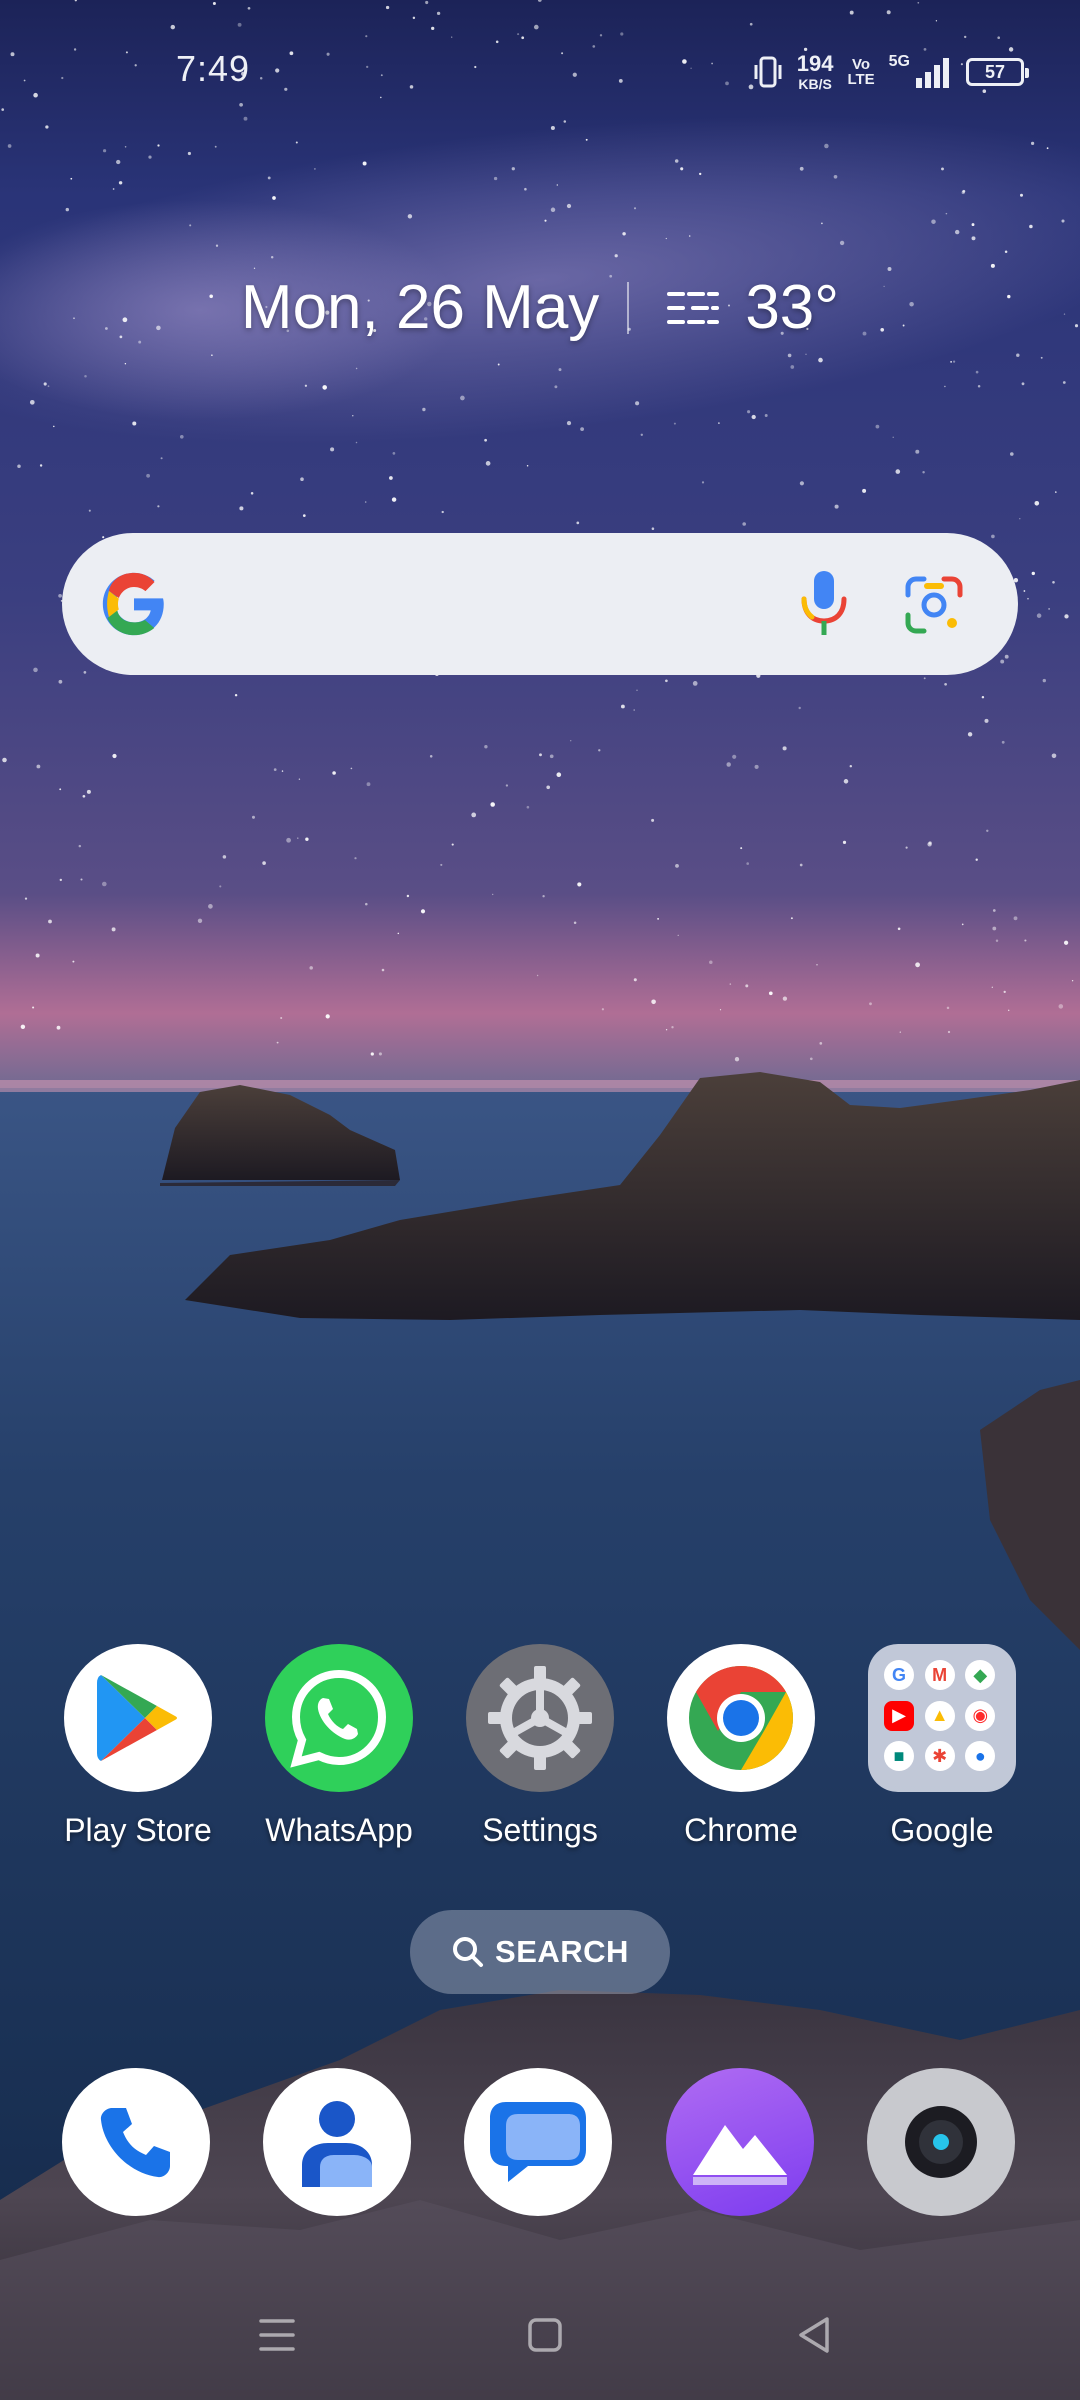  I want to click on app-google-folder: G M ◆ ▶ ▲ ◉ ■ ✱ ● Google, so click(942, 1746).